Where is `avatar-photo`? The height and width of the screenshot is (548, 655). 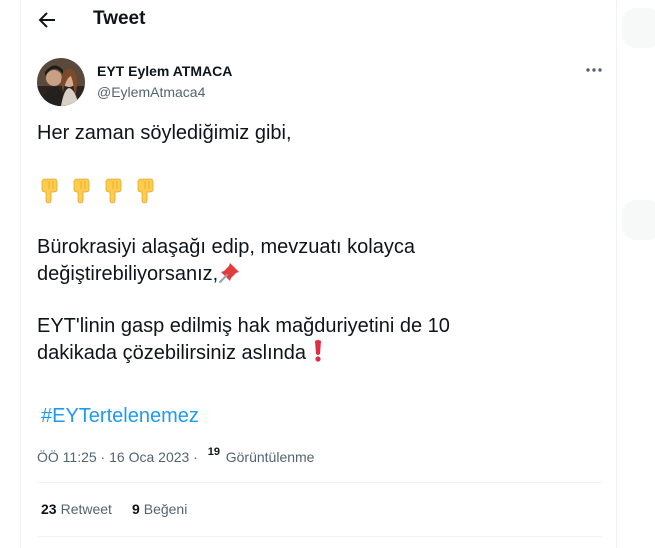
avatar-photo is located at coordinates (61, 82).